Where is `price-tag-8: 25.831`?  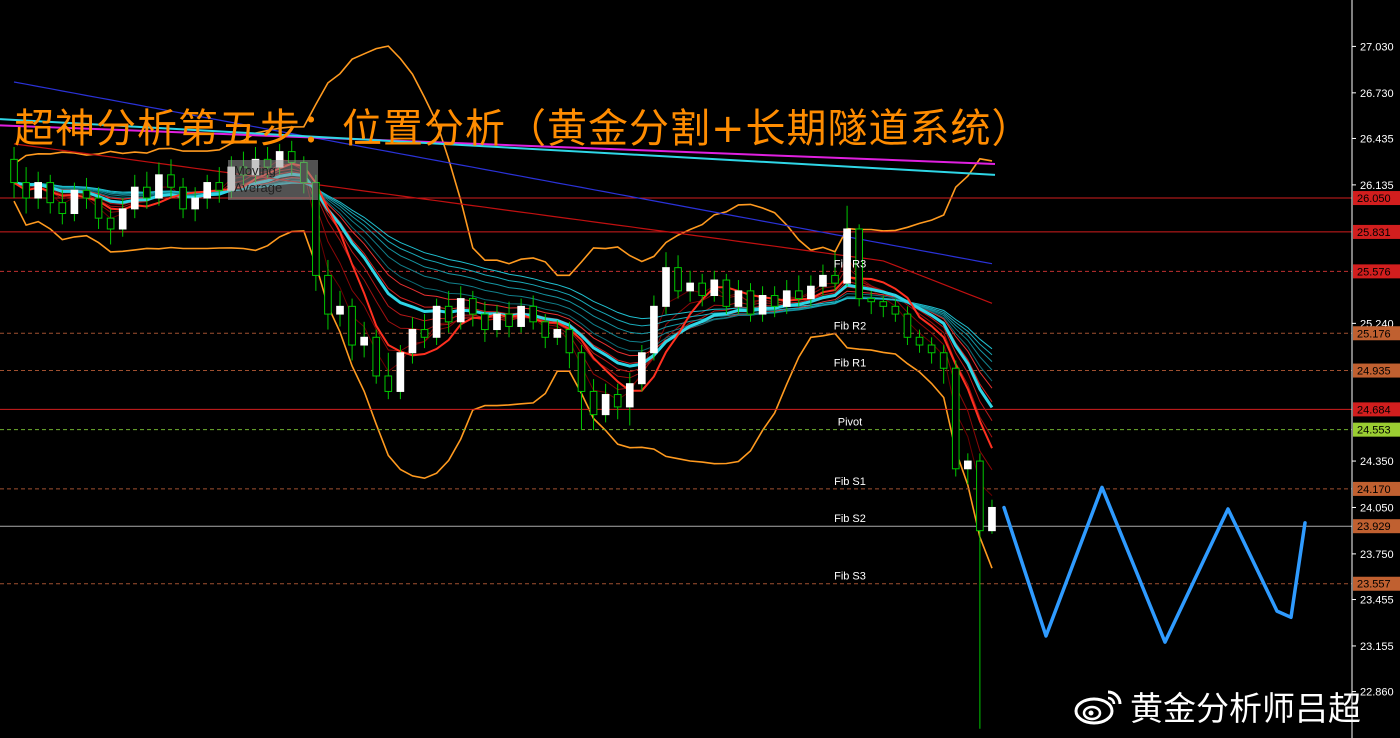 price-tag-8: 25.831 is located at coordinates (1374, 233).